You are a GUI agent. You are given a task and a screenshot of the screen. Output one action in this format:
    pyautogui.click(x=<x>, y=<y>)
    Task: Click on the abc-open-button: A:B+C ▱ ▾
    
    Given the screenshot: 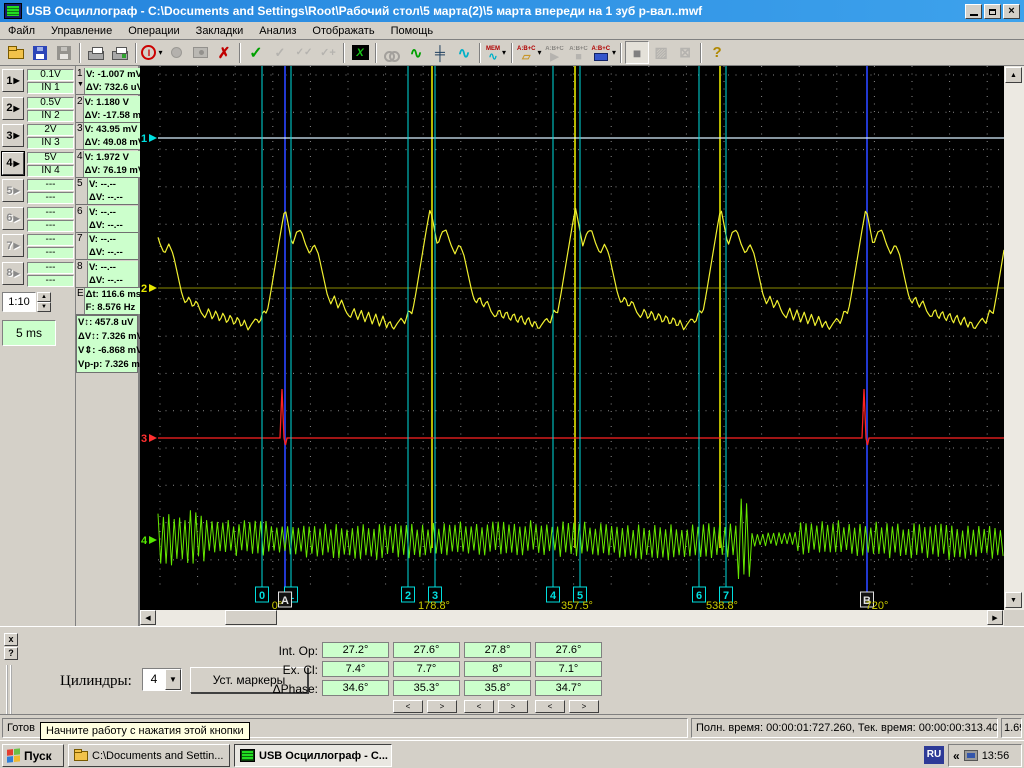 What is the action you would take?
    pyautogui.click(x=529, y=52)
    